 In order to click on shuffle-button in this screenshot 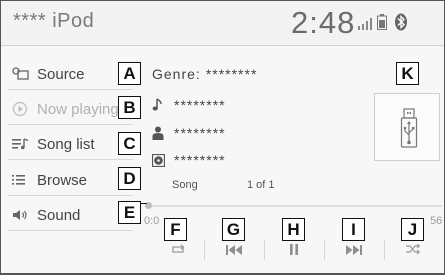, I will do `click(413, 251)`.